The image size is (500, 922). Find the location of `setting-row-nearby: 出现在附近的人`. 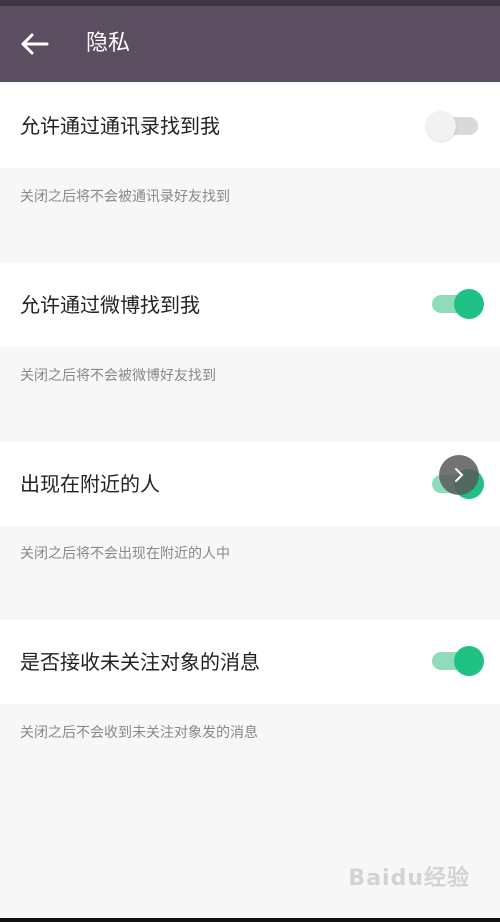

setting-row-nearby: 出现在附近的人 is located at coordinates (250, 484).